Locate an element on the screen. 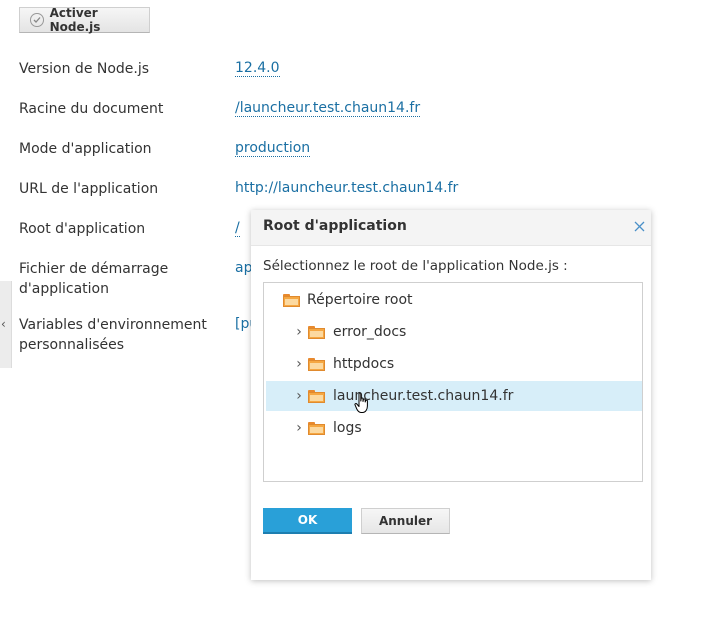 The image size is (709, 620). cancel-button: Annuler is located at coordinates (405, 521).